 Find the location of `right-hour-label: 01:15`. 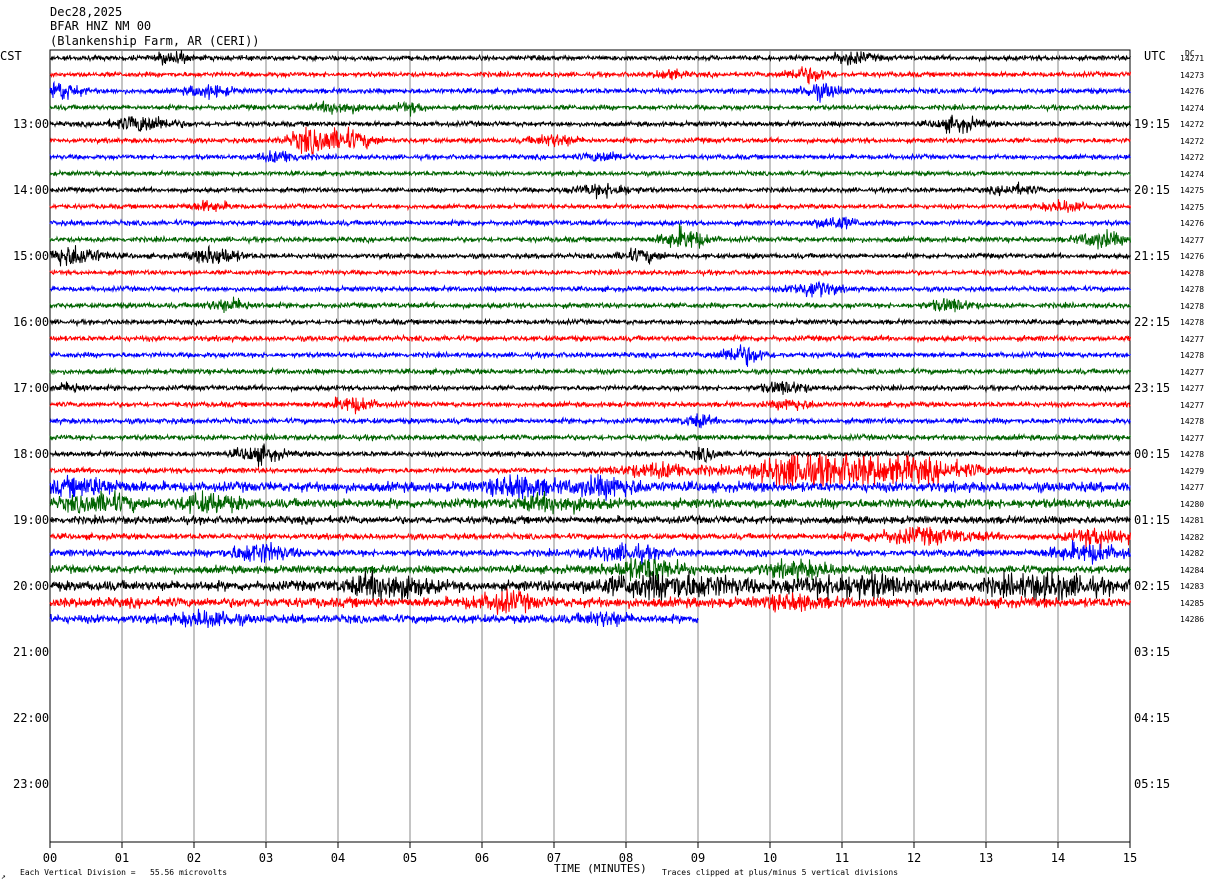

right-hour-label: 01:15 is located at coordinates (1152, 520).